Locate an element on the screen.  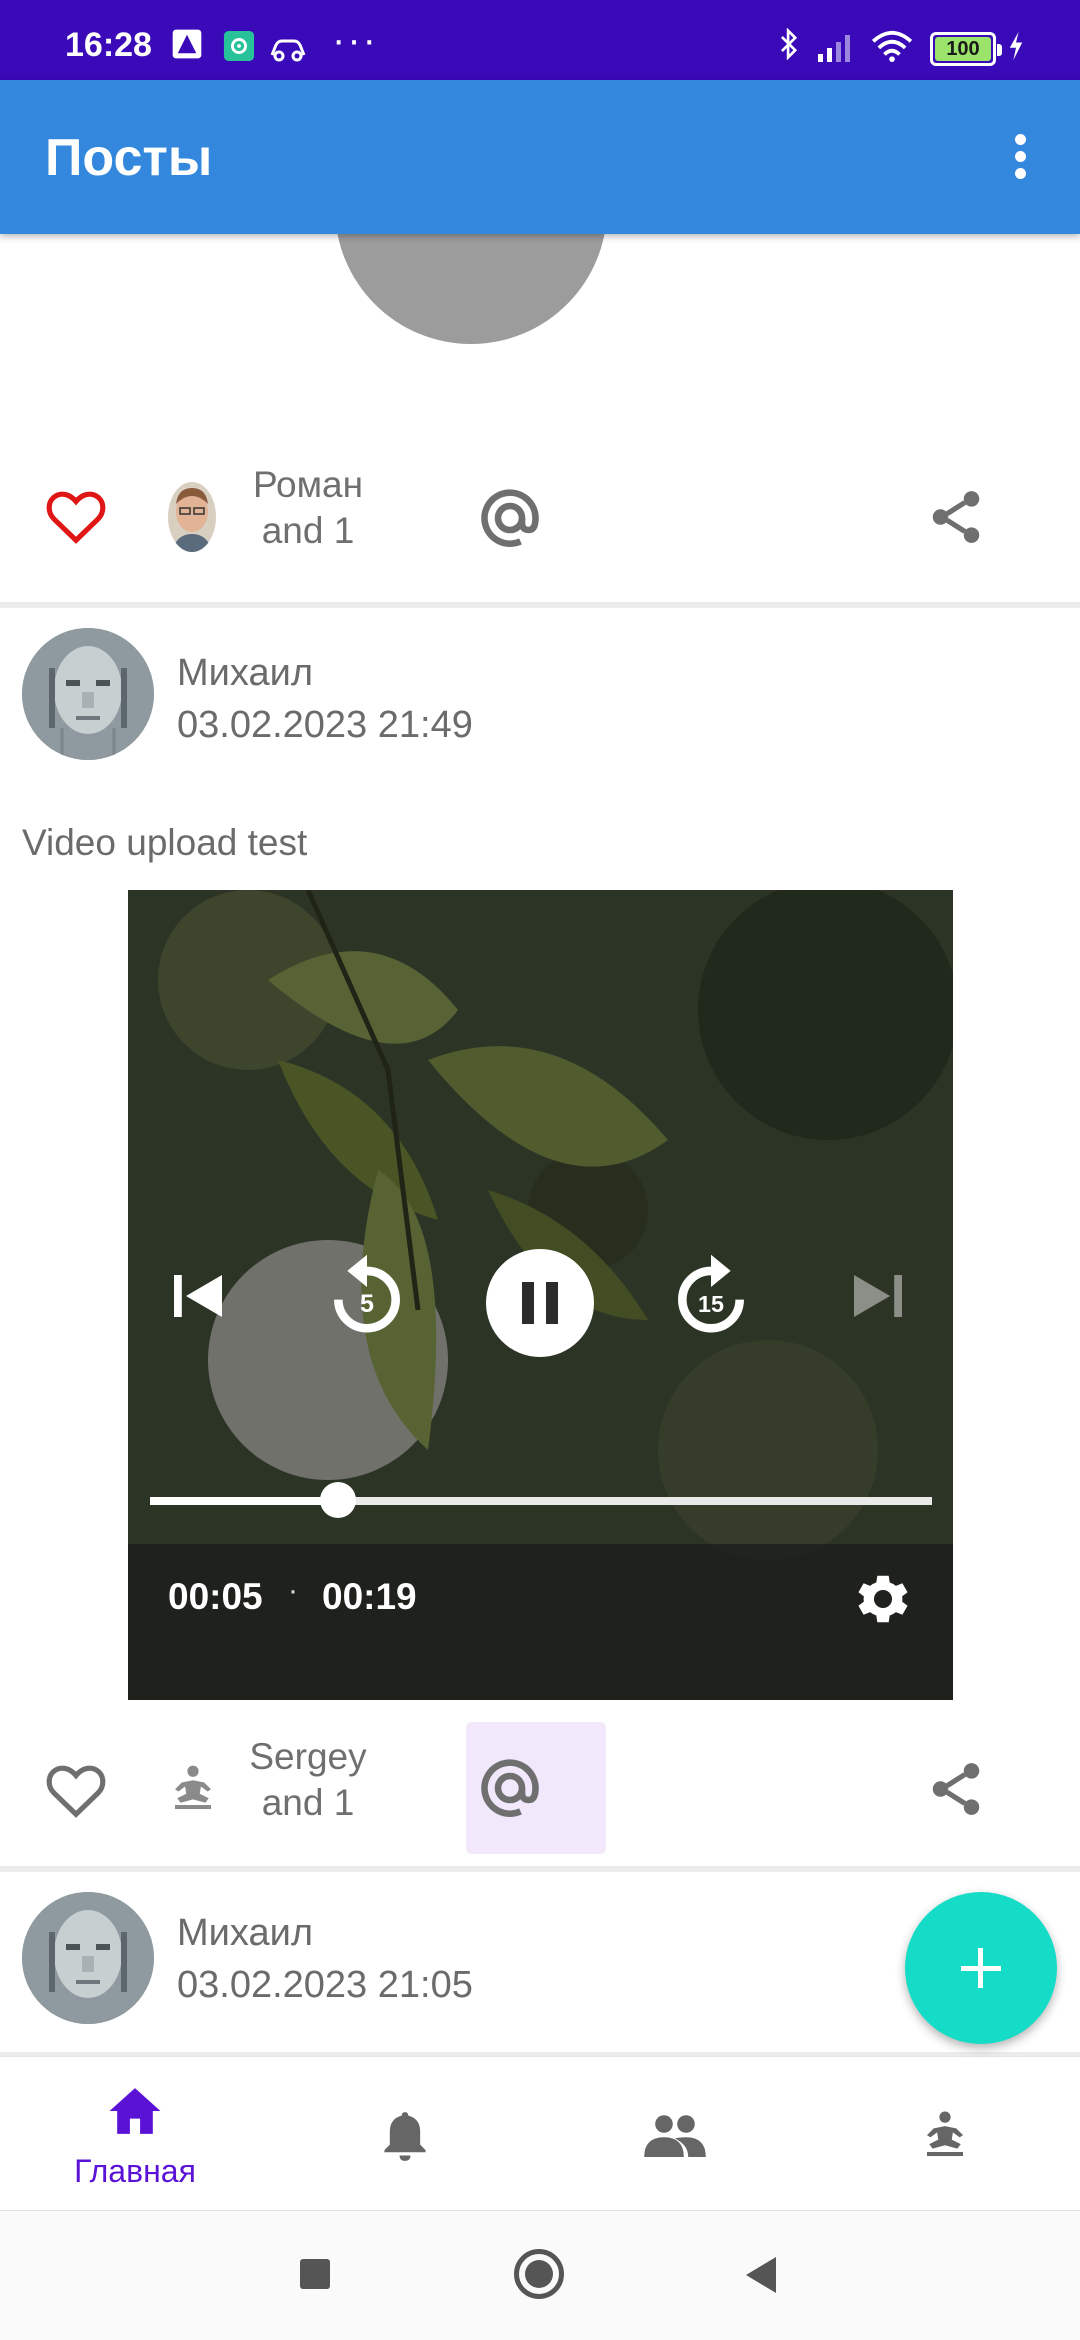
car-icon is located at coordinates (288, 50).